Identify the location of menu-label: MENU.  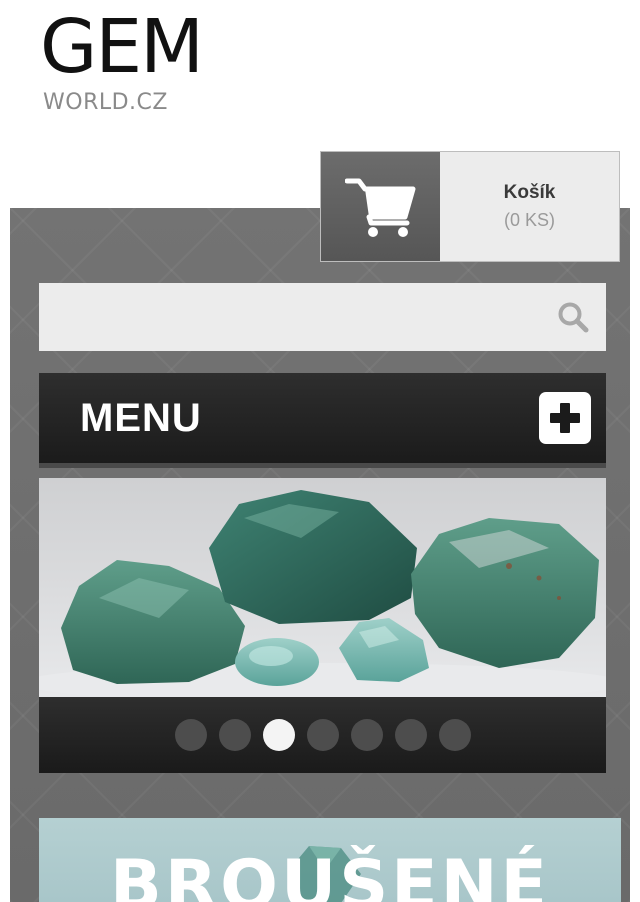
(141, 417).